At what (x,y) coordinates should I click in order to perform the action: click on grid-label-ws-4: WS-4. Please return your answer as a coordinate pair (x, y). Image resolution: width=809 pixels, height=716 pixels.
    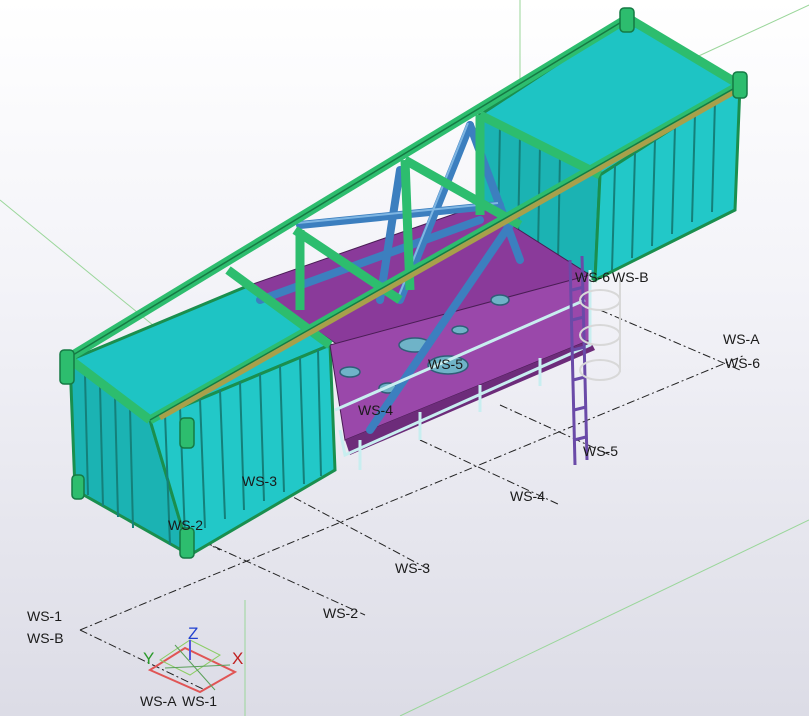
    Looking at the image, I should click on (527, 496).